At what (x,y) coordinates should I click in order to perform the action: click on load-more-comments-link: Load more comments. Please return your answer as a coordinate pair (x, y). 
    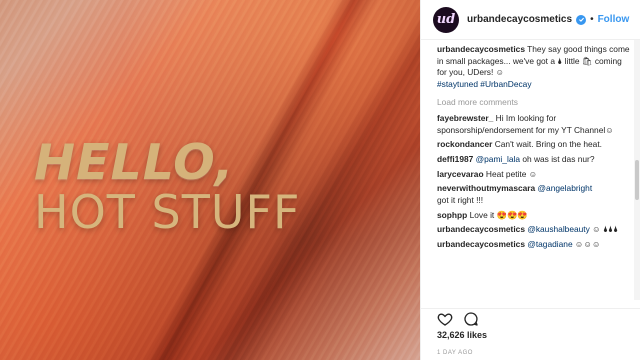
    Looking at the image, I should click on (534, 102).